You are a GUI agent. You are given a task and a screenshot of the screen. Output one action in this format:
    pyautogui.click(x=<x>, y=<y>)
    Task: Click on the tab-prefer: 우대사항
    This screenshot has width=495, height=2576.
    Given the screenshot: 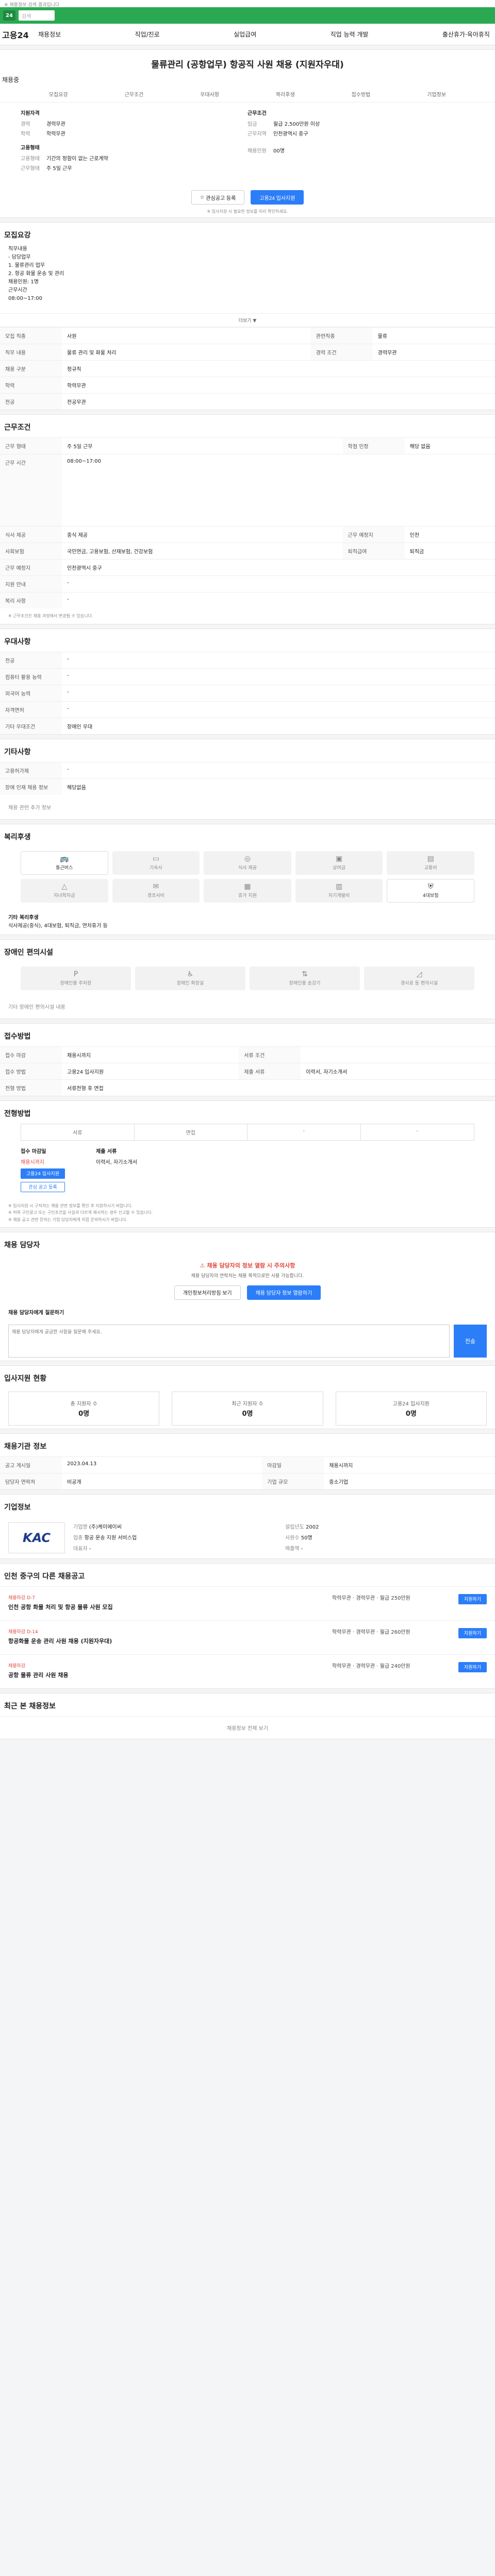 What is the action you would take?
    pyautogui.click(x=209, y=94)
    